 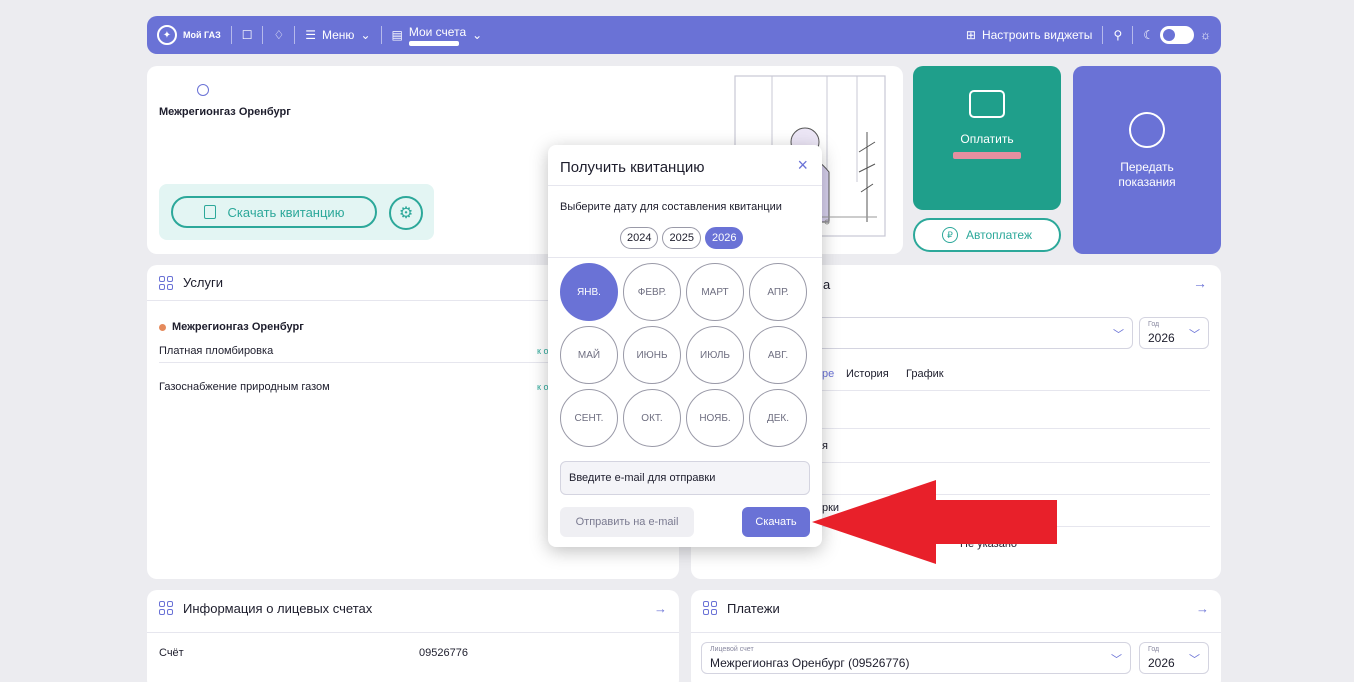 What do you see at coordinates (681, 238) in the screenshot?
I see `year-option: 2025` at bounding box center [681, 238].